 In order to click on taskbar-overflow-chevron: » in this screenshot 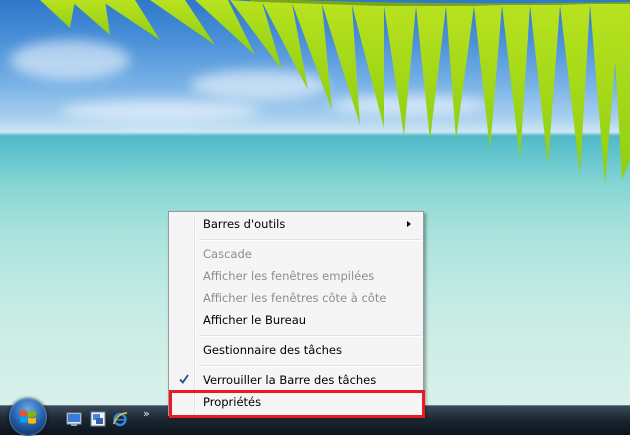, I will do `click(146, 413)`.